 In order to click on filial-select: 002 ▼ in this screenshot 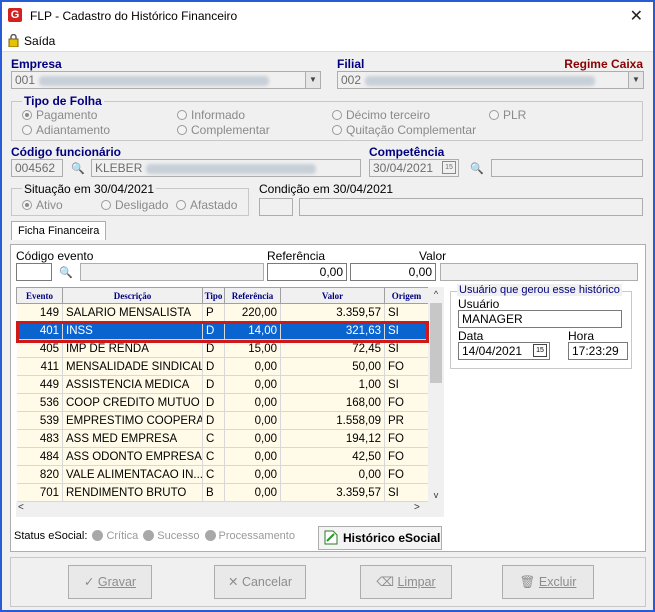, I will do `click(490, 80)`.